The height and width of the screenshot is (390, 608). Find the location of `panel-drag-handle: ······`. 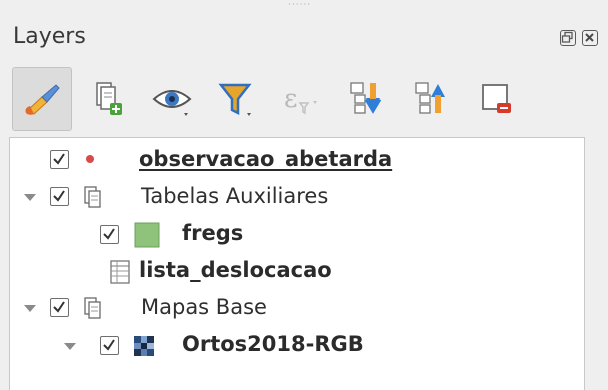

panel-drag-handle: ······ is located at coordinates (305, 5).